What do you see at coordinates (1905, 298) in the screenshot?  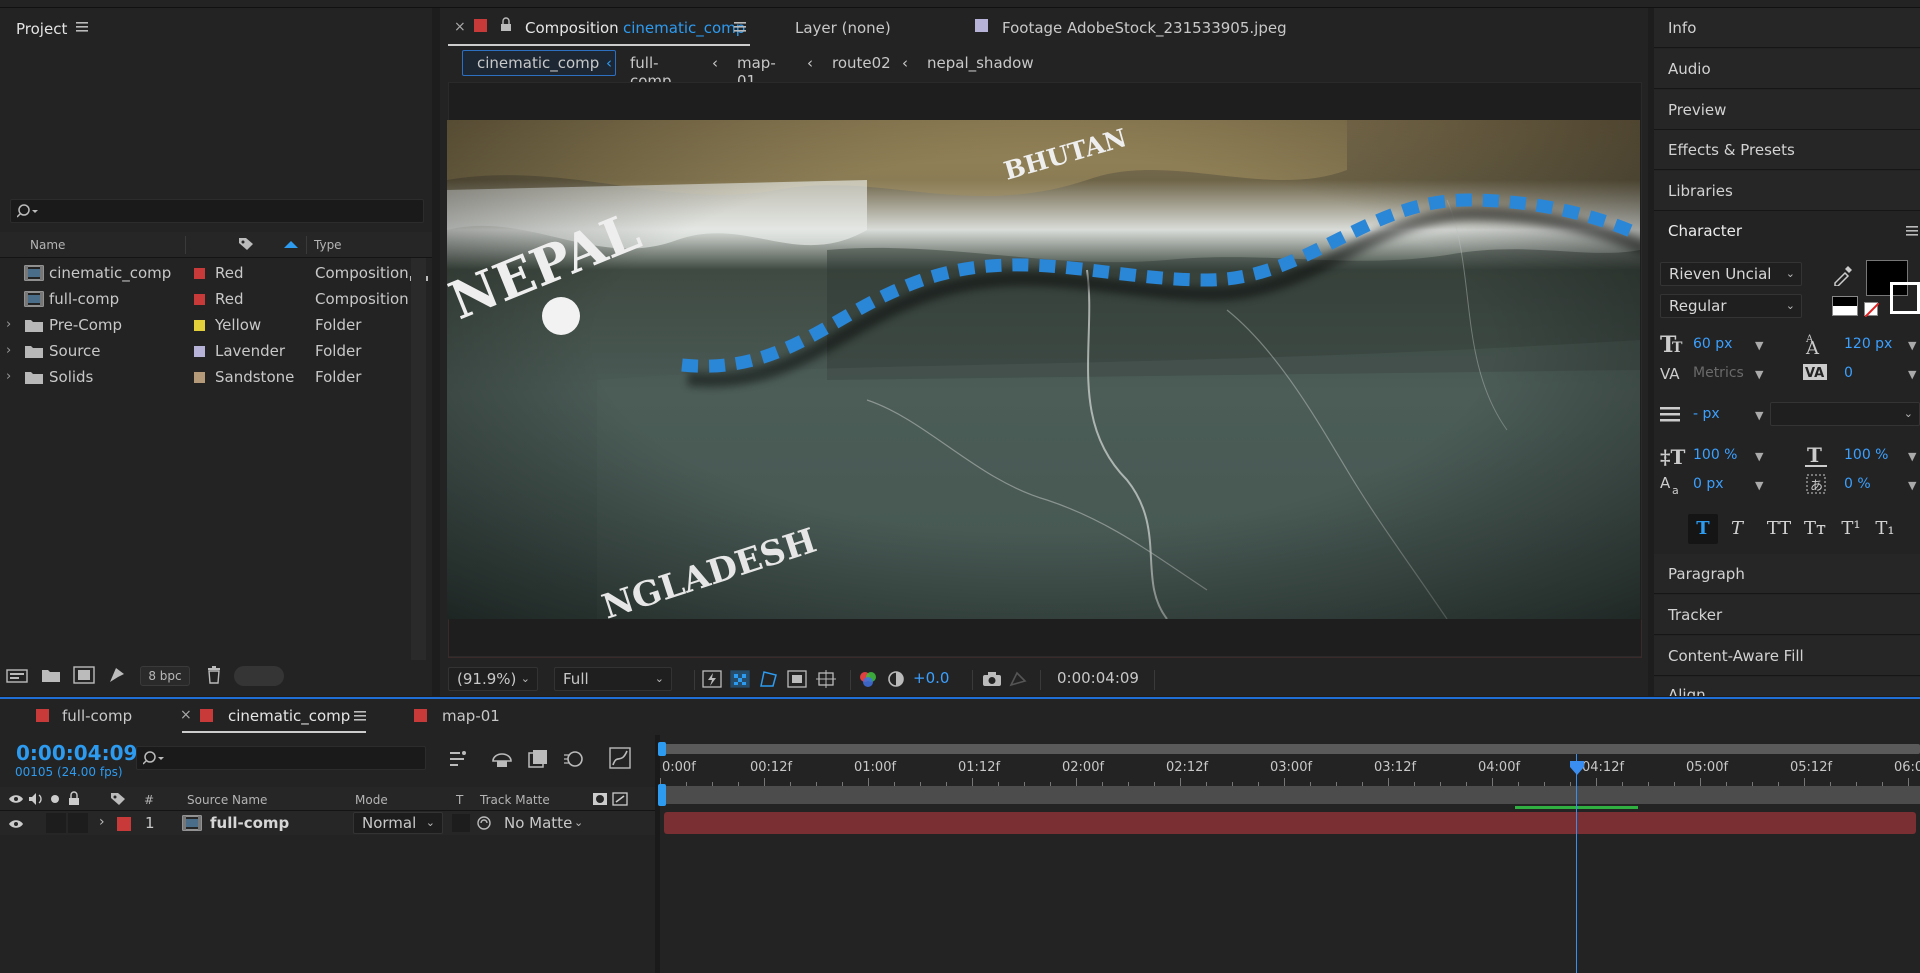 I see `stroke-color-swatch` at bounding box center [1905, 298].